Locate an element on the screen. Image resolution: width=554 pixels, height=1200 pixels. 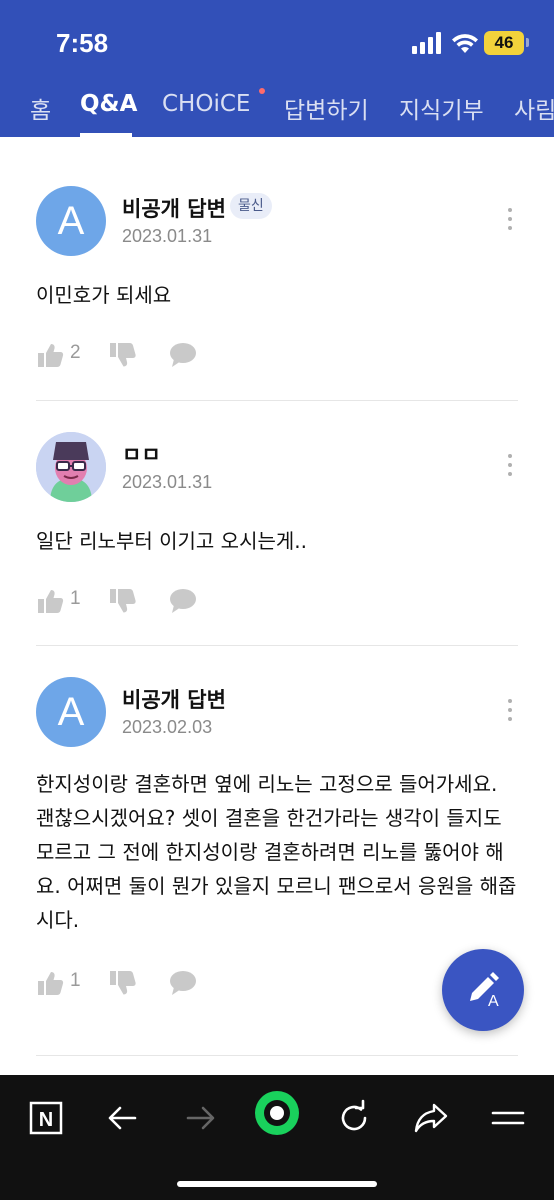
battery-tip is located at coordinates (527, 42).